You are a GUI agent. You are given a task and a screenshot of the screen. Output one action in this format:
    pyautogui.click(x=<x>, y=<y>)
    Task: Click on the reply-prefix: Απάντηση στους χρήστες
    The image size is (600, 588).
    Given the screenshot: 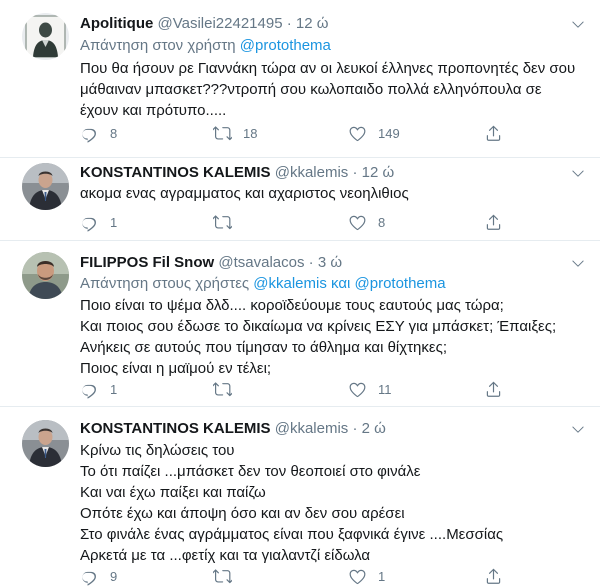 What is the action you would take?
    pyautogui.click(x=165, y=283)
    